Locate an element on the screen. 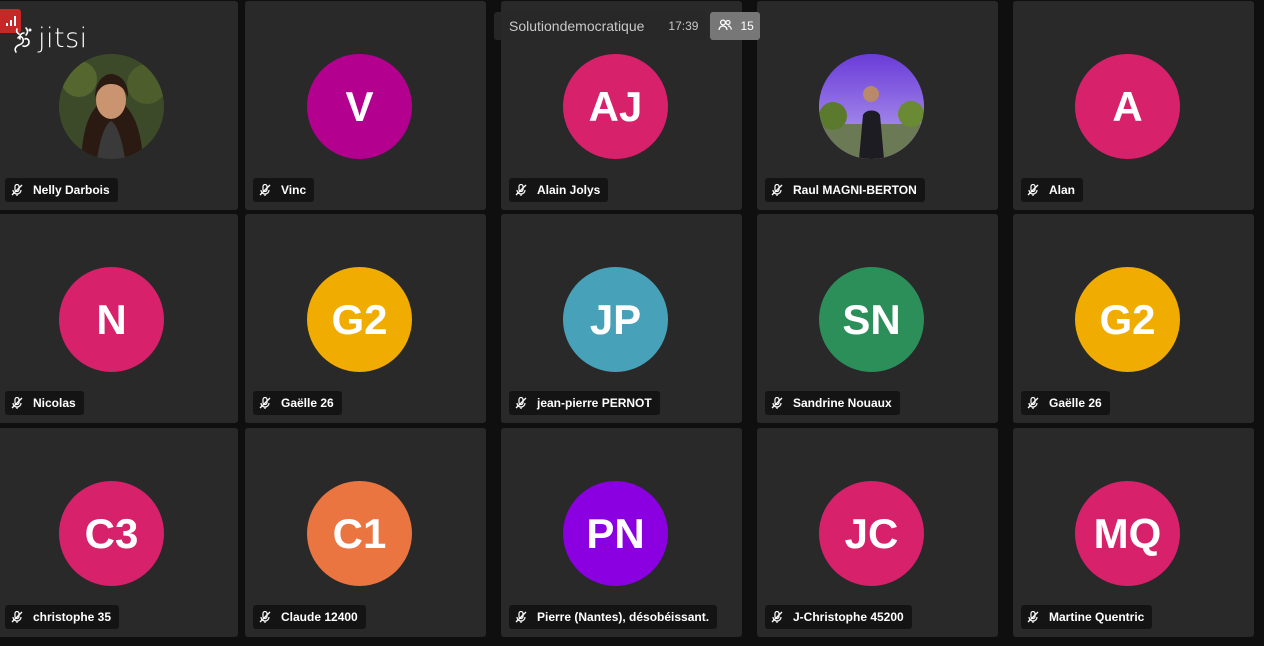 This screenshot has height=646, width=1264. participant-name-badge: Pierre (Nantes), désobéissant. is located at coordinates (613, 617).